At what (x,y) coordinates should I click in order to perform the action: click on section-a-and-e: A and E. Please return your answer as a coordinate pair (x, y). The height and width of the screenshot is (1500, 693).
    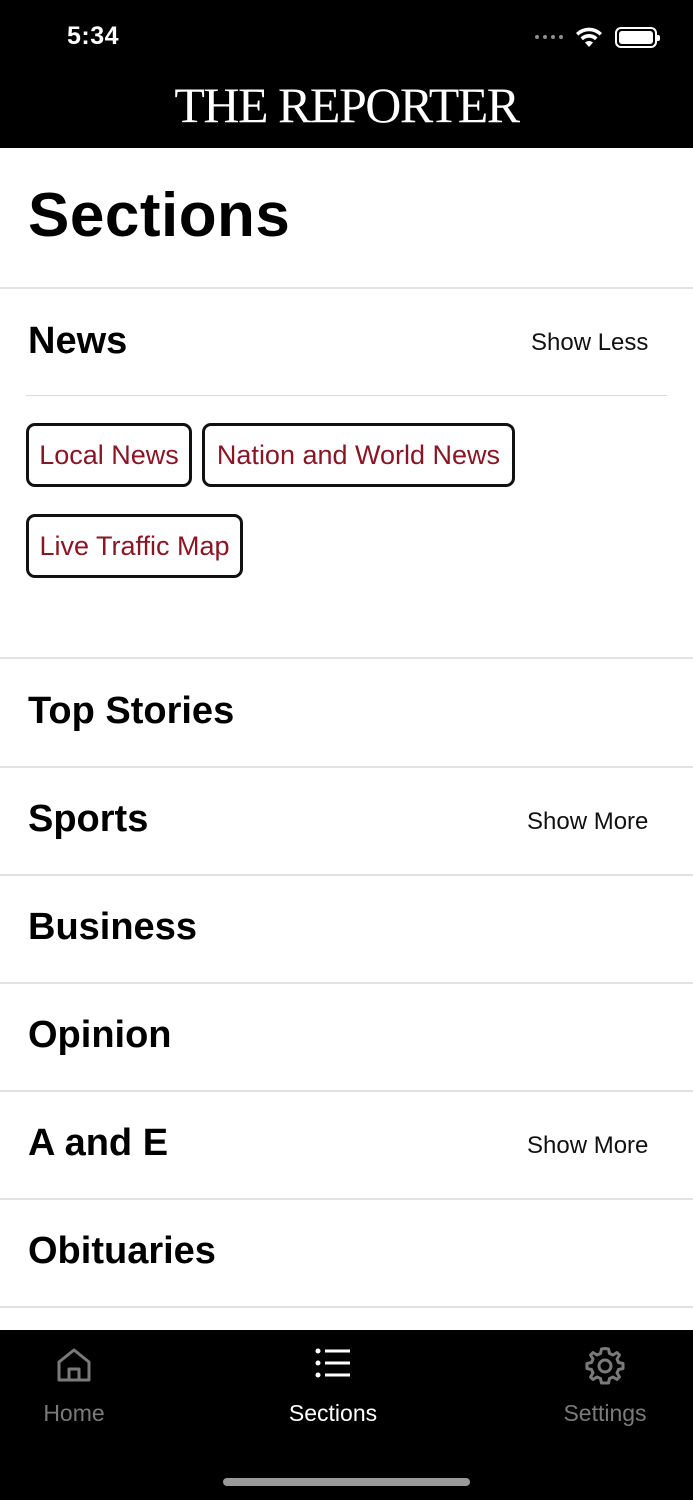
    Looking at the image, I should click on (98, 1143).